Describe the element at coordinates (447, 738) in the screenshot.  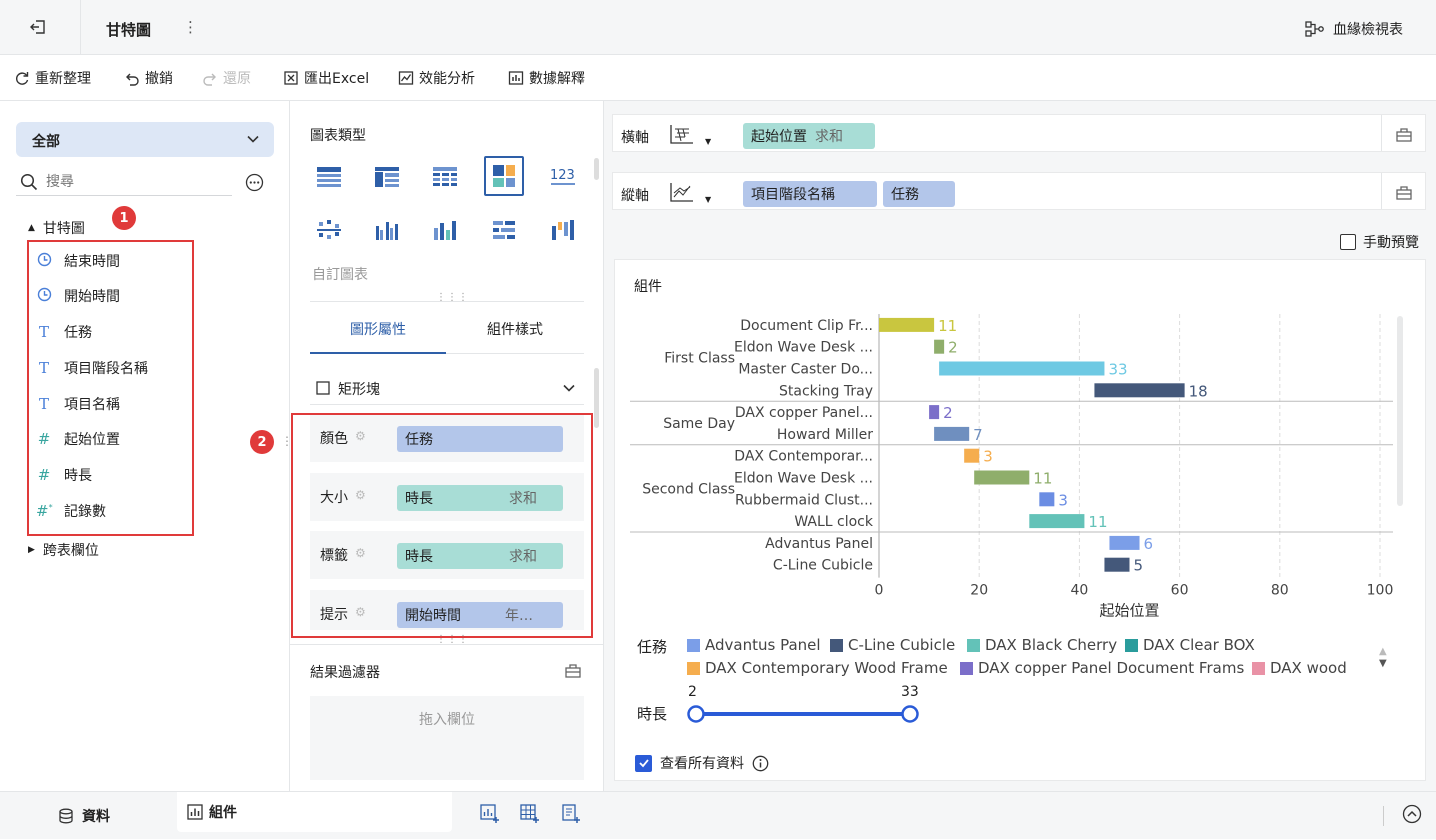
I see `filter-drop-zone: 拖入欄位` at that location.